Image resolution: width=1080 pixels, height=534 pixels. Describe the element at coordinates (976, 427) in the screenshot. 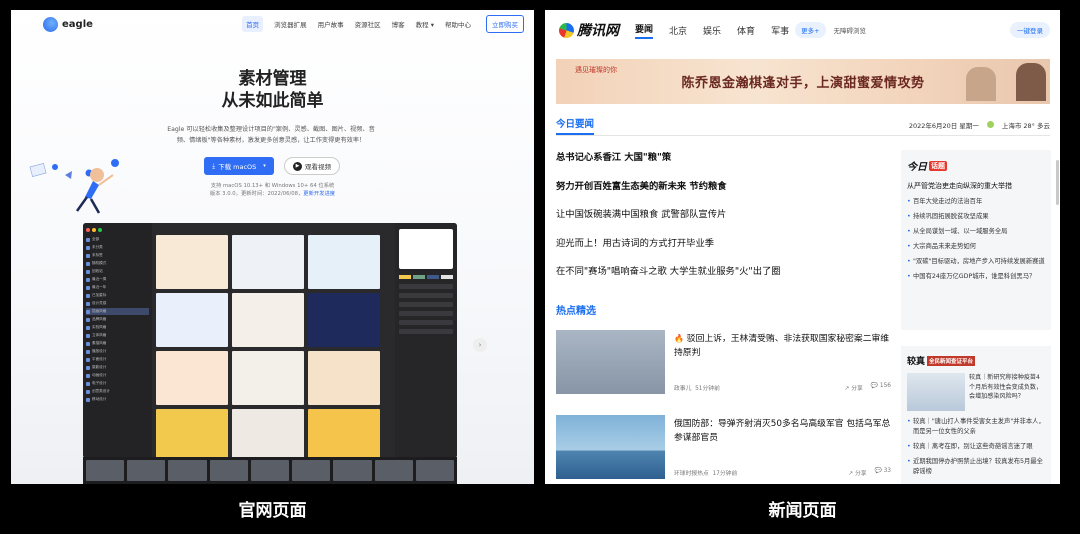

I see `side-list-item: 较真｜"唐山打人事件受害女主发声"并非本人，而是另一位女性的父亲` at that location.